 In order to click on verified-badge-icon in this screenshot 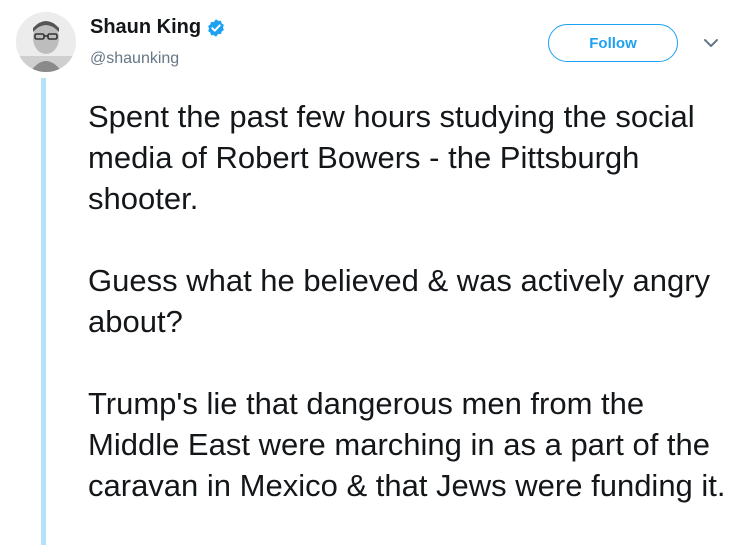, I will do `click(216, 28)`.